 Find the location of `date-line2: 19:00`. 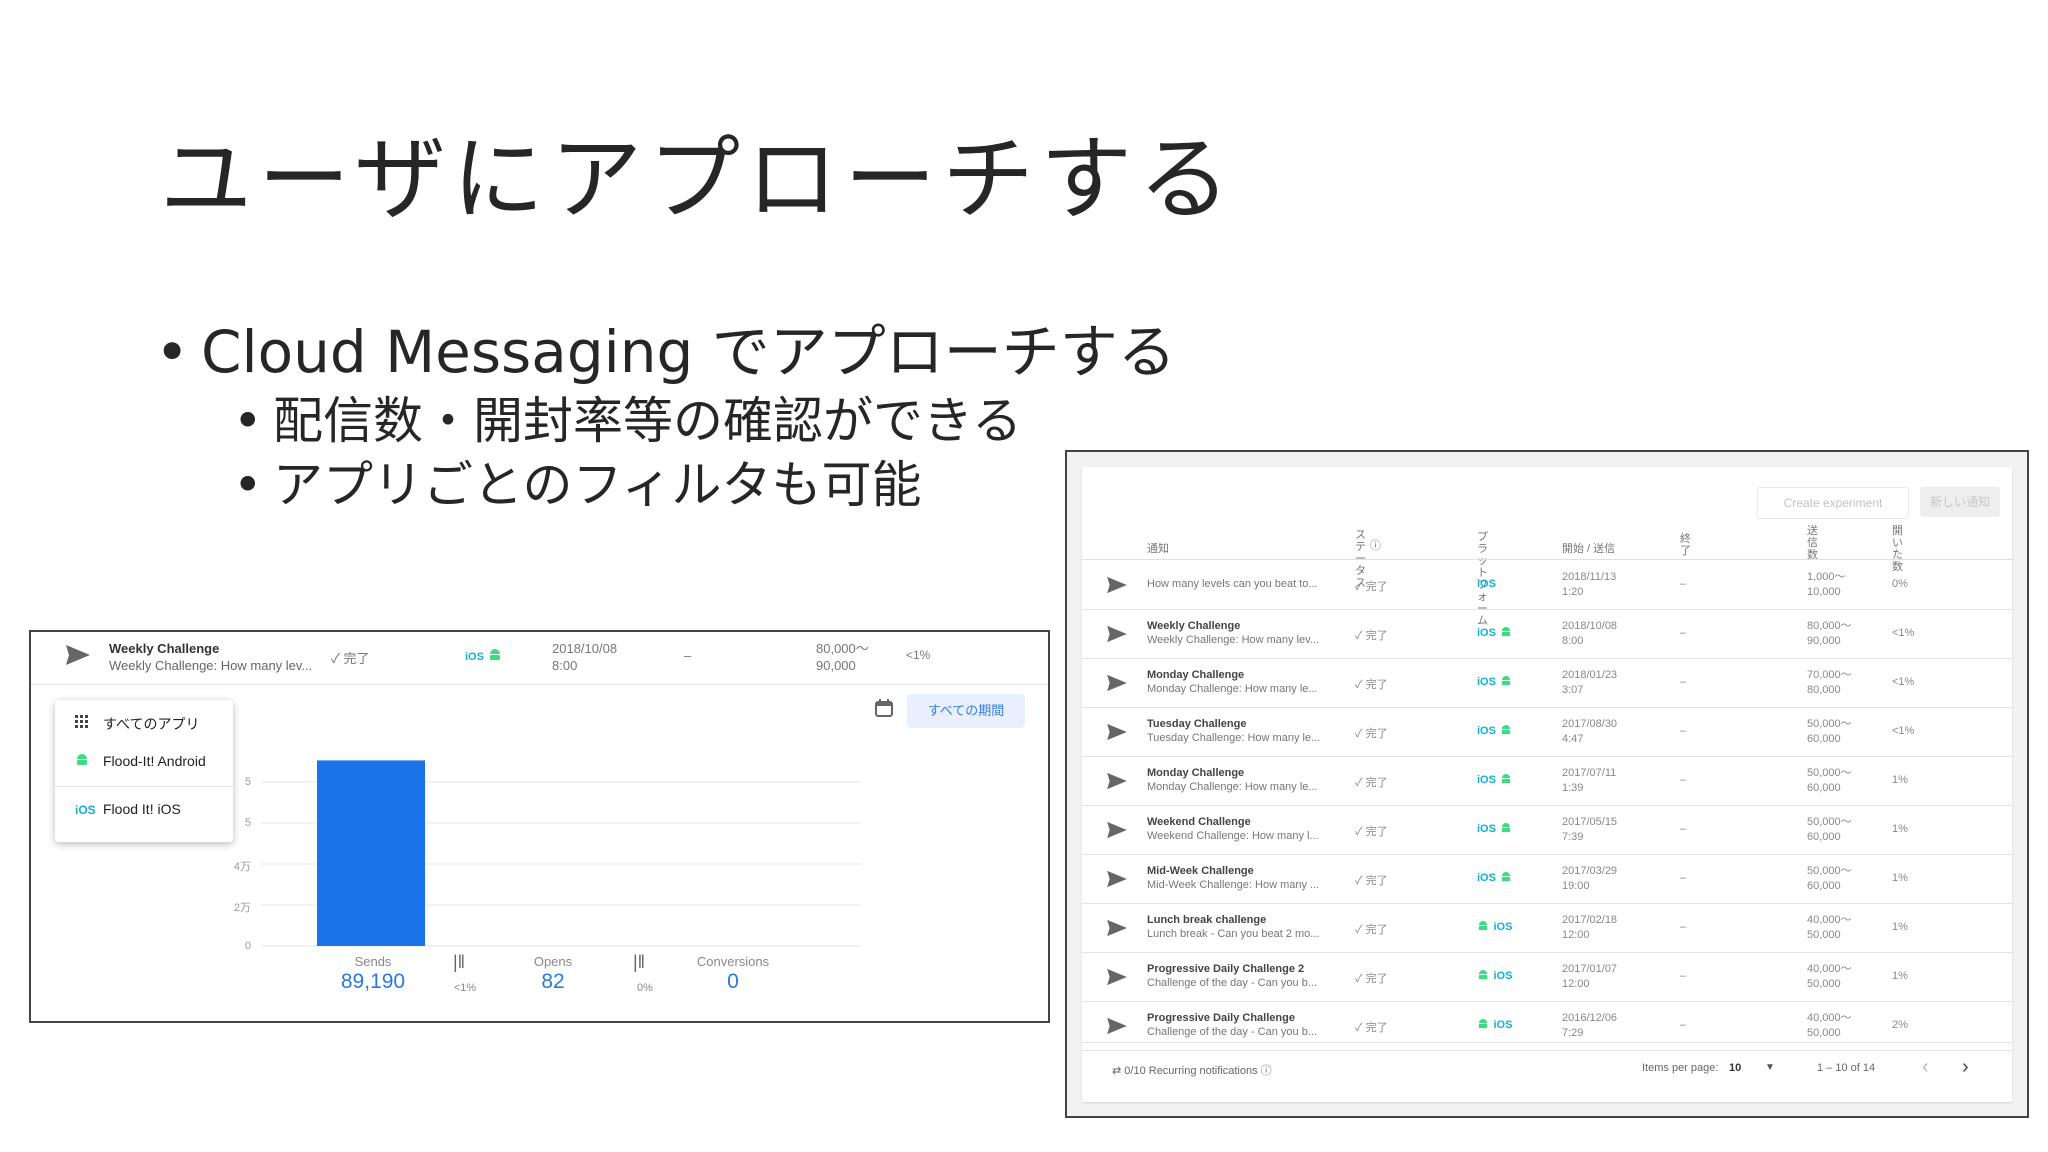

date-line2: 19:00 is located at coordinates (1576, 886).